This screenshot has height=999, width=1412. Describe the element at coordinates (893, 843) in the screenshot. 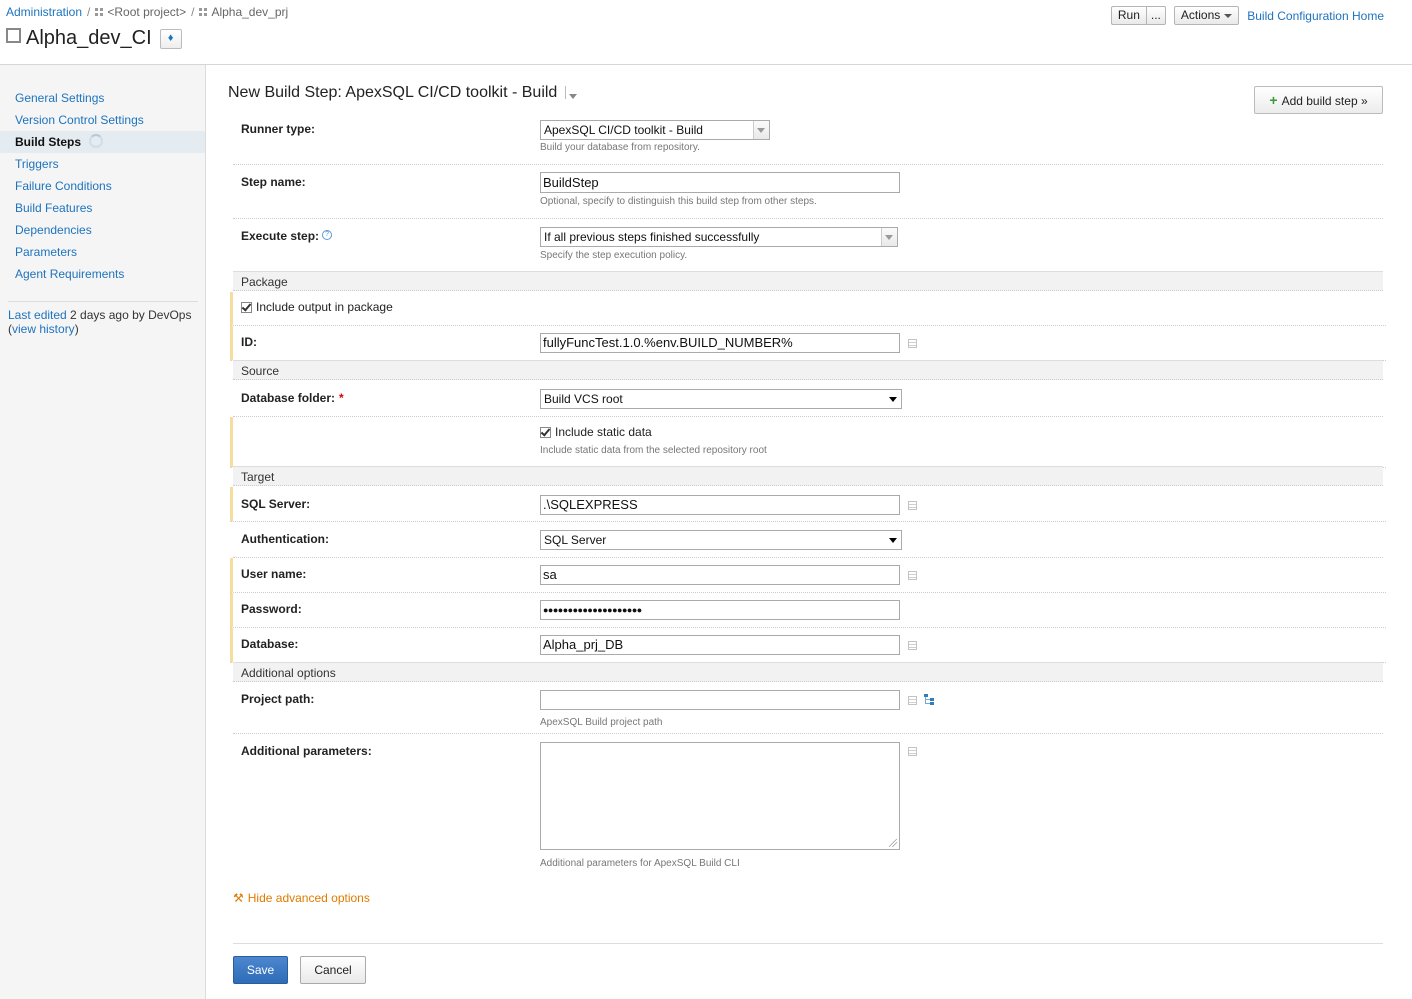

I see `resize-grip-icon` at that location.